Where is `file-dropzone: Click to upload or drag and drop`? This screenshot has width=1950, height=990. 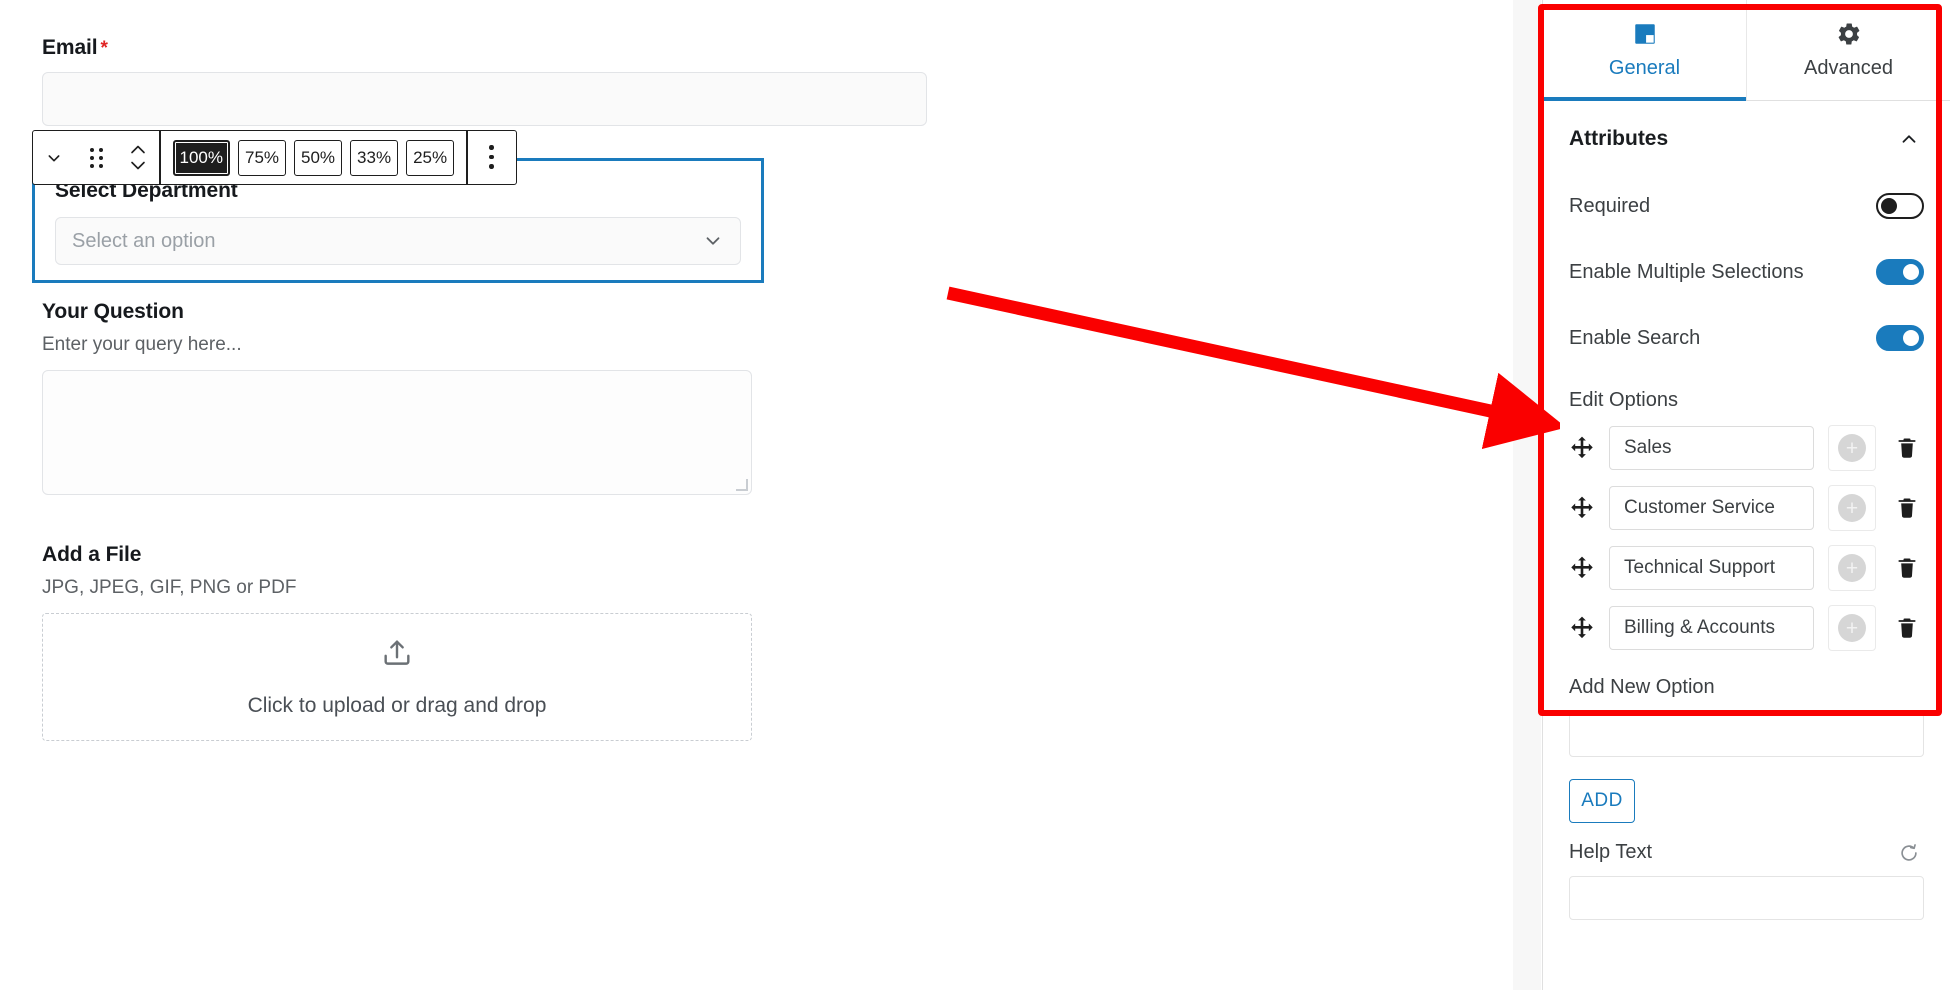 file-dropzone: Click to upload or drag and drop is located at coordinates (397, 677).